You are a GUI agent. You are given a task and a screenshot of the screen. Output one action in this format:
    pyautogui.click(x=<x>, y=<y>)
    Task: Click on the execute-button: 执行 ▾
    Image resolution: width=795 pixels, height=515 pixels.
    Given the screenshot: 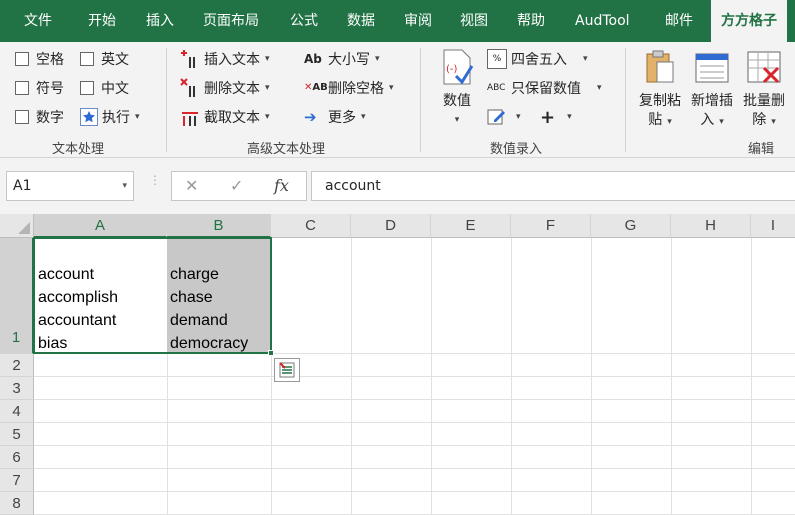 What is the action you would take?
    pyautogui.click(x=110, y=117)
    